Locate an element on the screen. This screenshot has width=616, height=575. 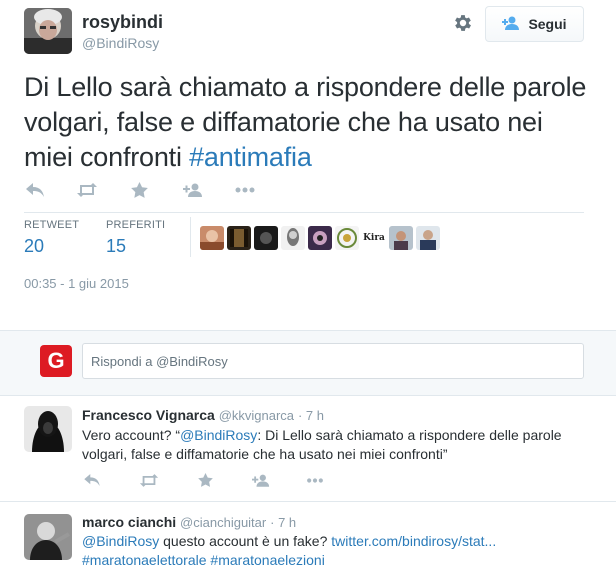
favoriter-avatar: Kira is located at coordinates (374, 238).